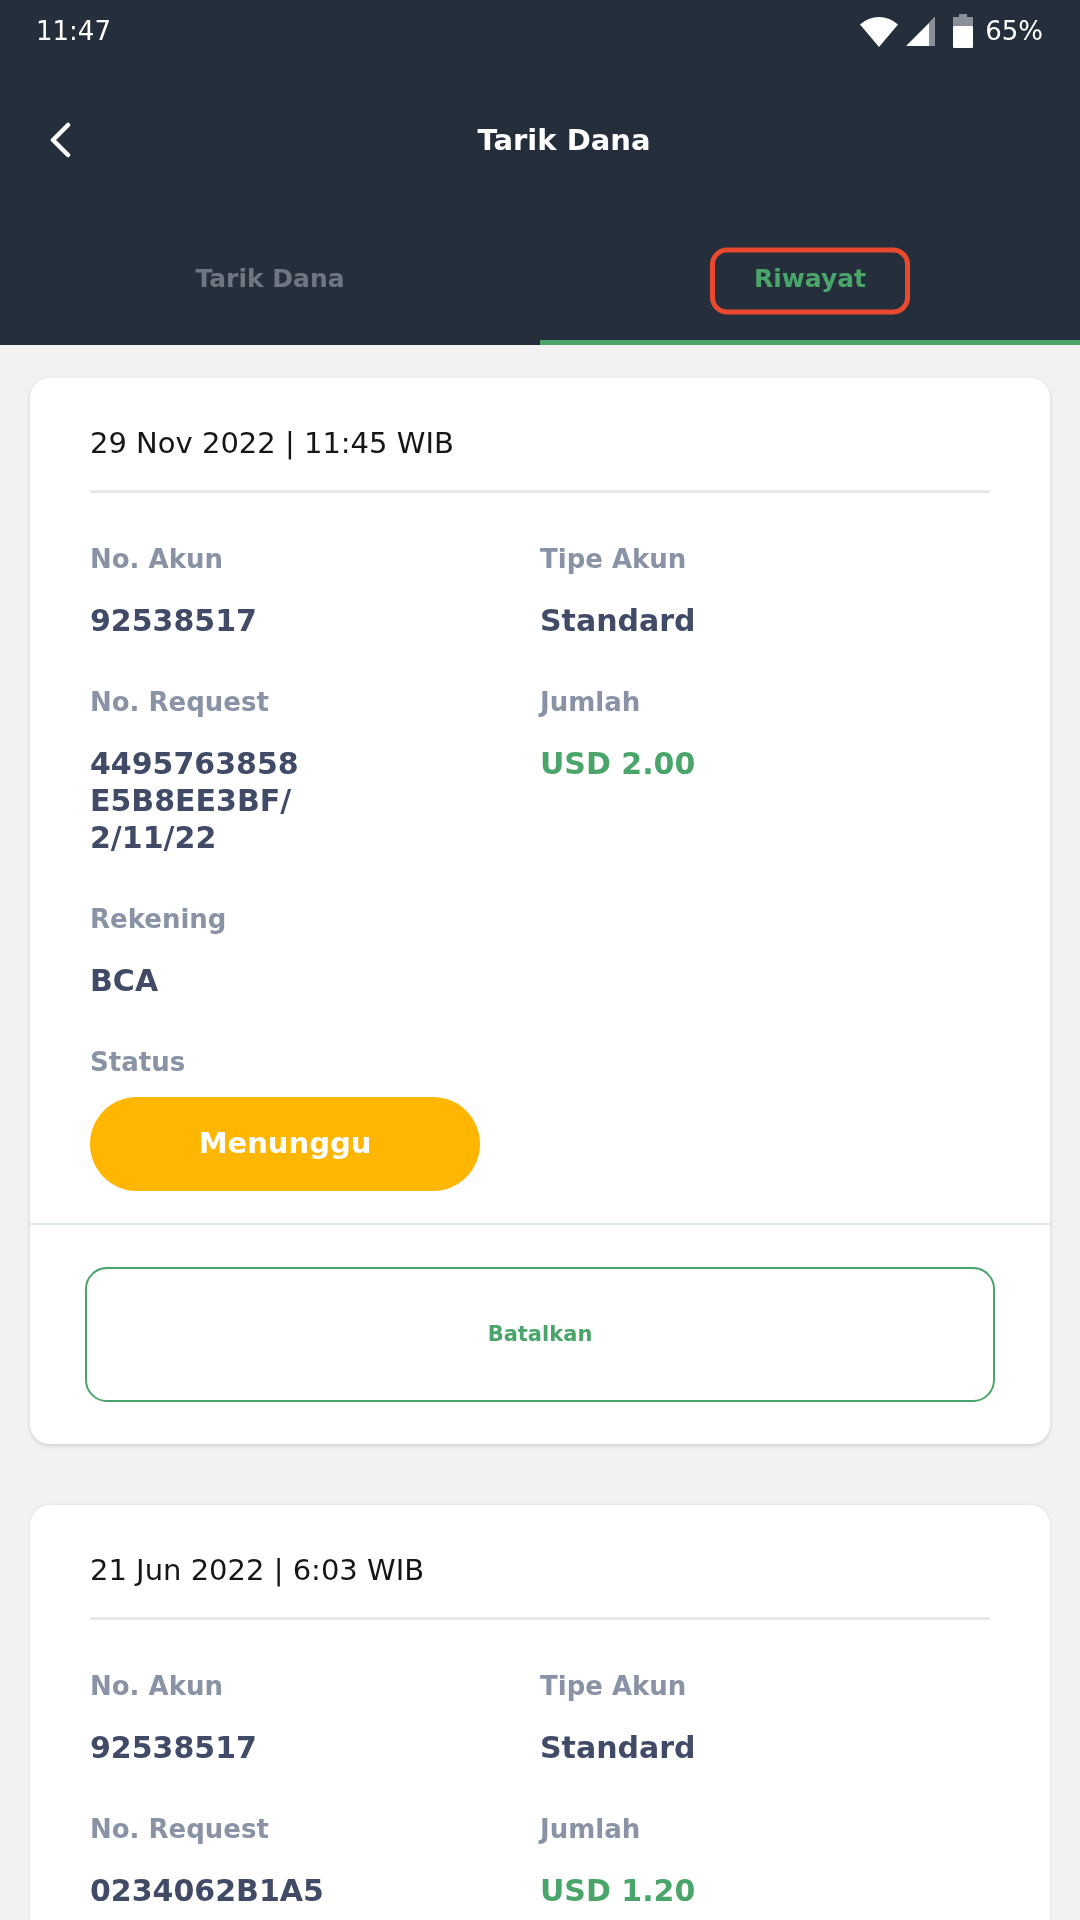  What do you see at coordinates (73, 31) in the screenshot?
I see `status-time: 11:47` at bounding box center [73, 31].